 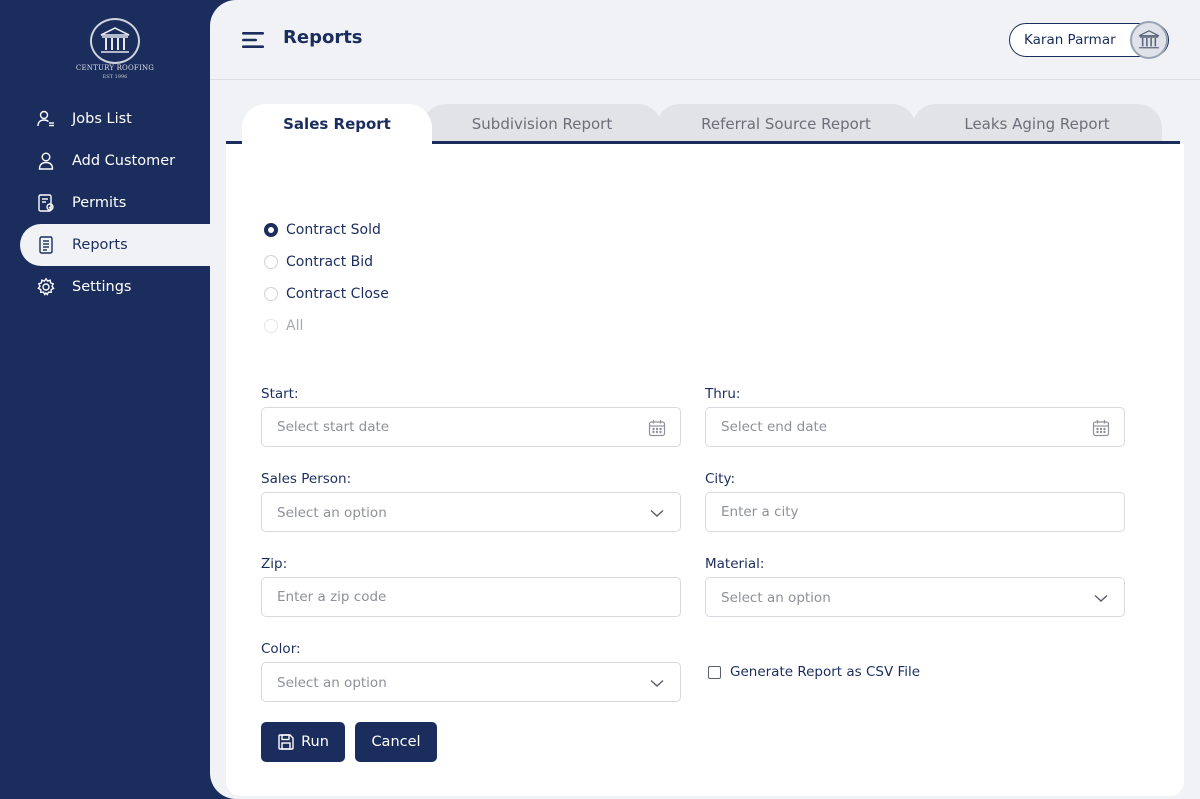 What do you see at coordinates (306, 479) in the screenshot?
I see `sales-person-label: Sales Person:` at bounding box center [306, 479].